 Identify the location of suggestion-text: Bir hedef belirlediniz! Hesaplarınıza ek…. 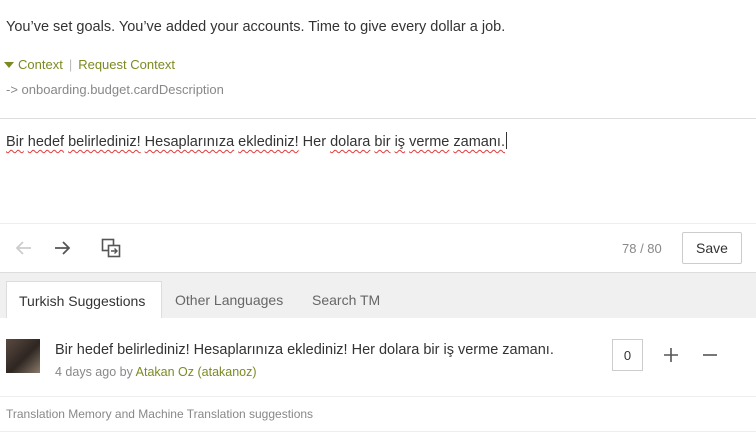
(304, 350).